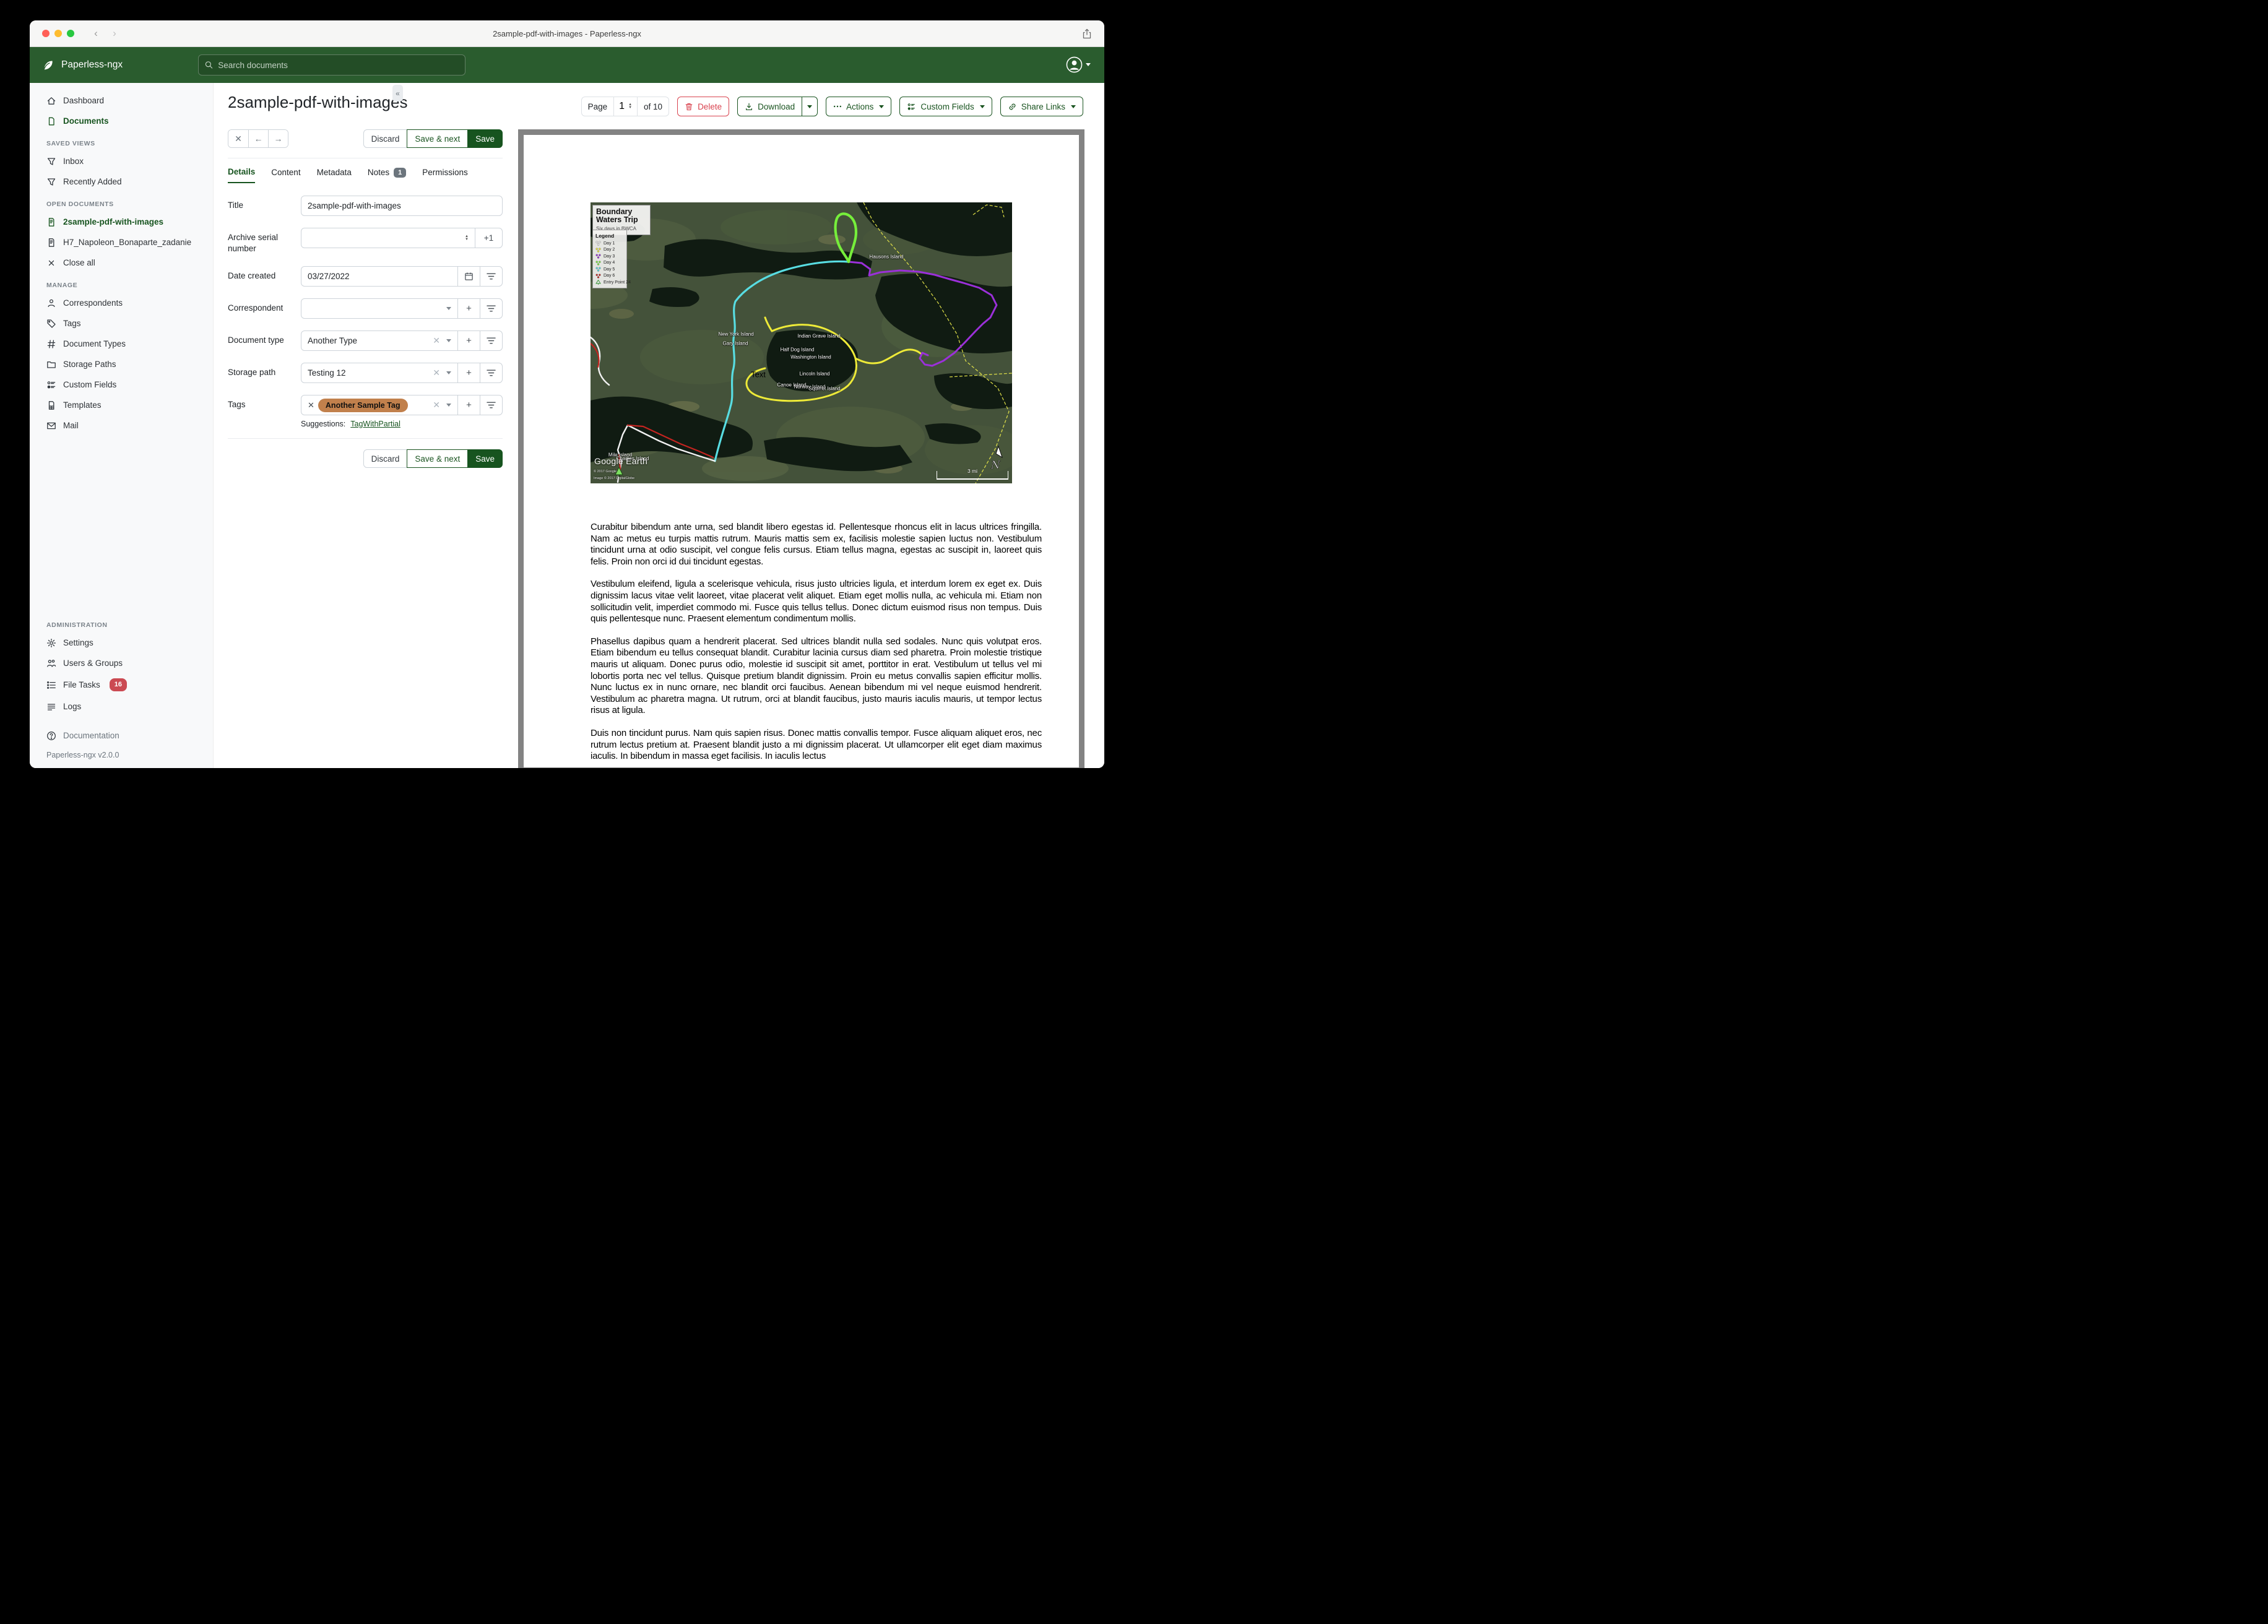 The image size is (2268, 1624). Describe the element at coordinates (338, 65) in the screenshot. I see `search-input` at that location.